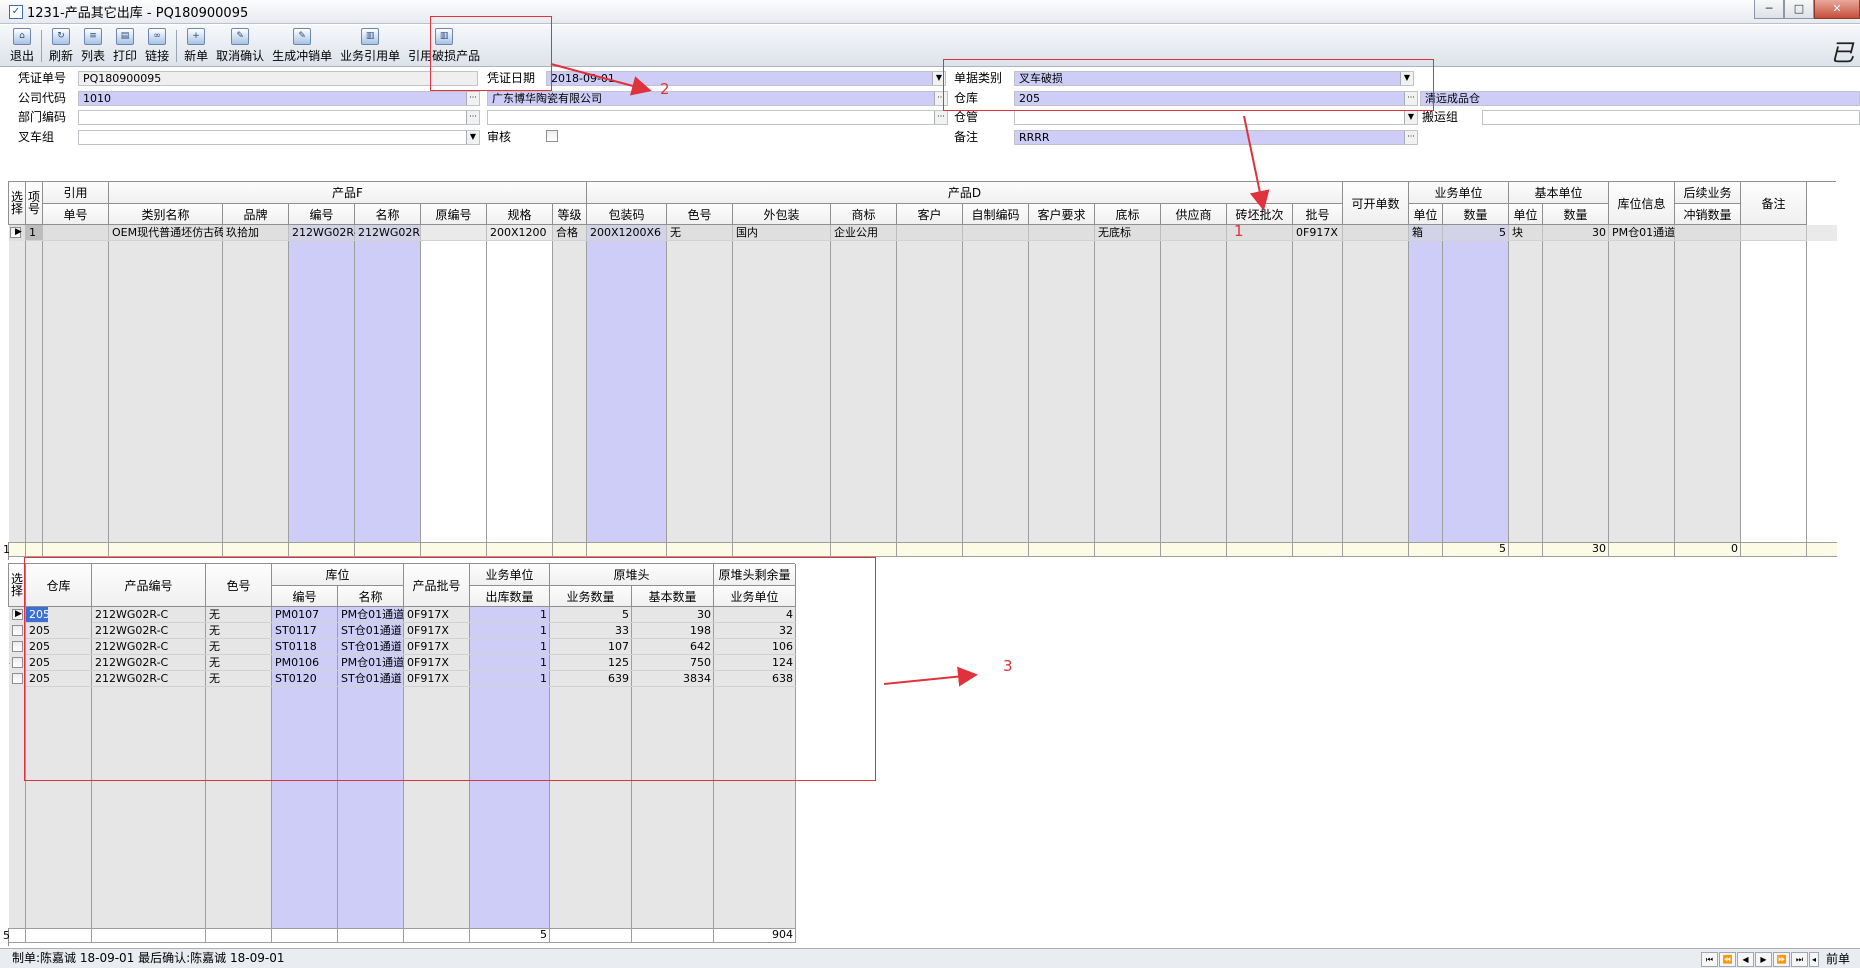  I want to click on grid-cell-outer-pack: 国内, so click(782, 233).